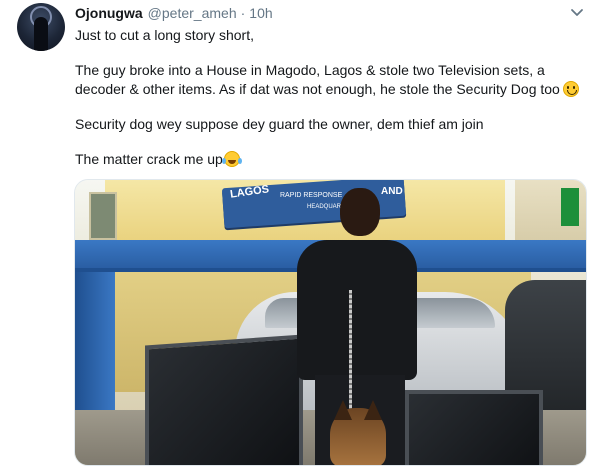 The image size is (599, 470). I want to click on photo-person-torso, so click(357, 310).